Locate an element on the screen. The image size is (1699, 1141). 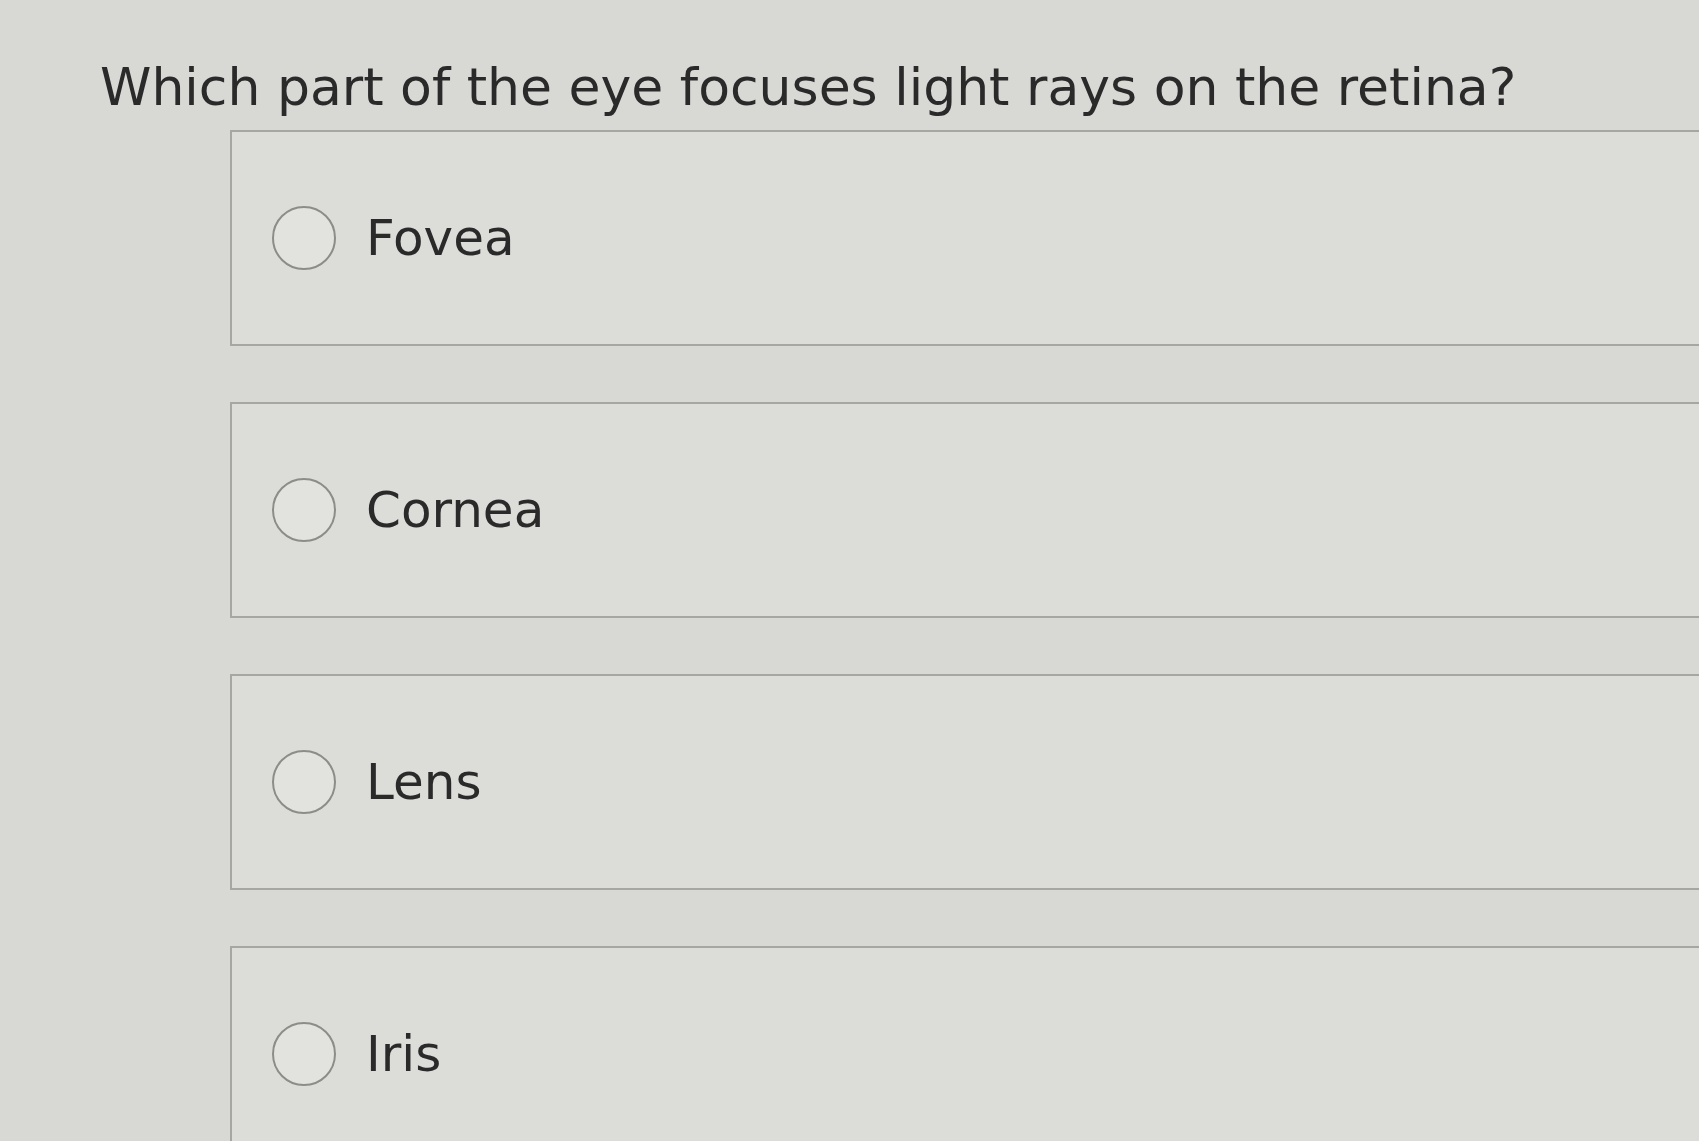
option-label: Fovea is located at coordinates (440, 238).